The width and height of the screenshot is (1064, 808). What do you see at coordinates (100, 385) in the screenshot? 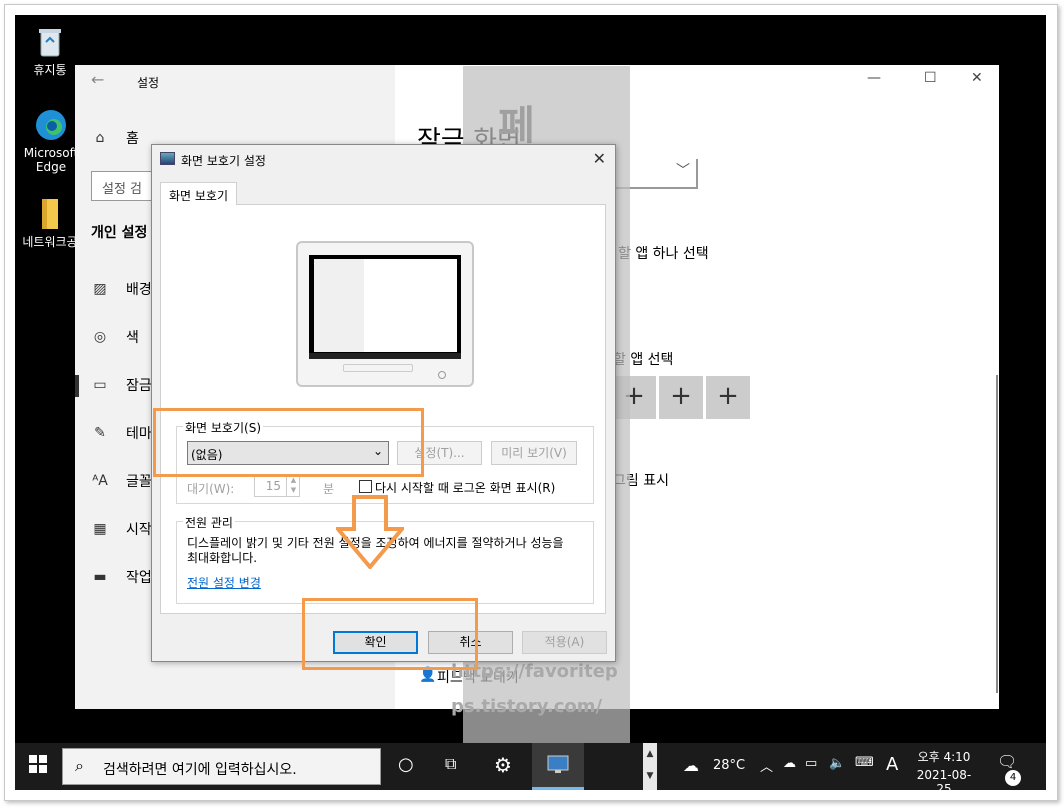
I see `lock-screen-icon: ▭` at bounding box center [100, 385].